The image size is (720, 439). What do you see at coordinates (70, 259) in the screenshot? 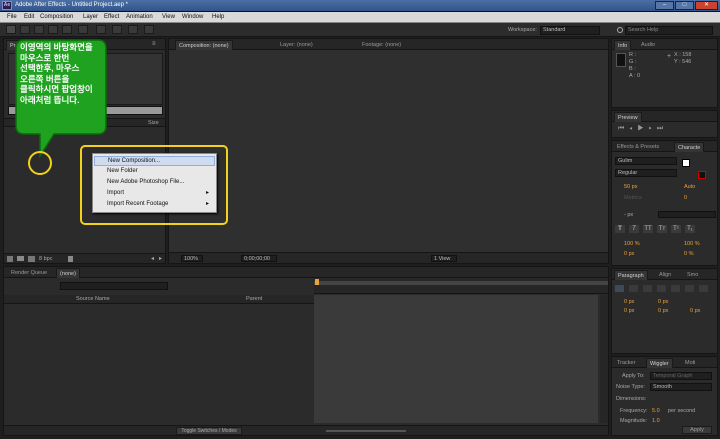
I see `trash-icon` at bounding box center [70, 259].